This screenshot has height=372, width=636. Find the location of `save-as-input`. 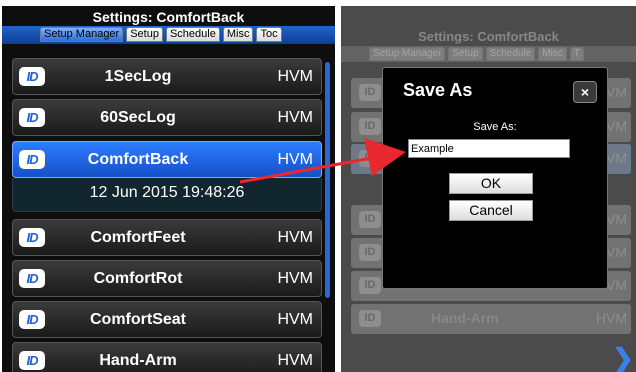

save-as-input is located at coordinates (489, 148).